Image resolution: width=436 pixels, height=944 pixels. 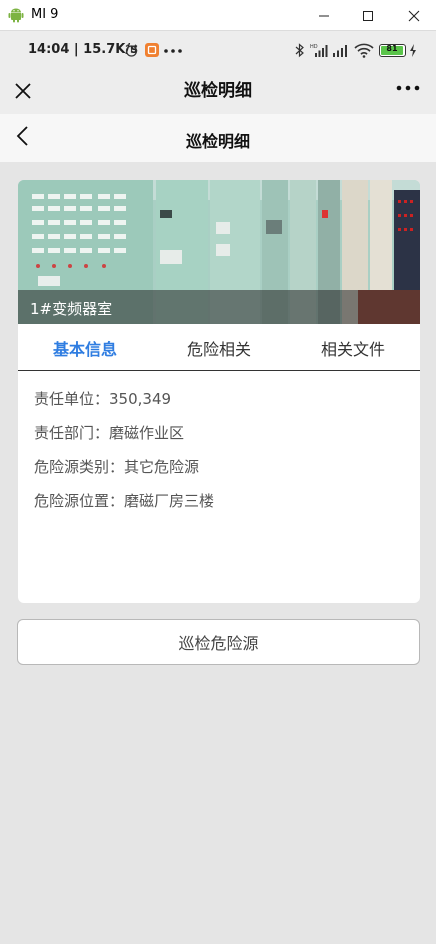 What do you see at coordinates (45, 14) in the screenshot?
I see `window-title: MI 9` at bounding box center [45, 14].